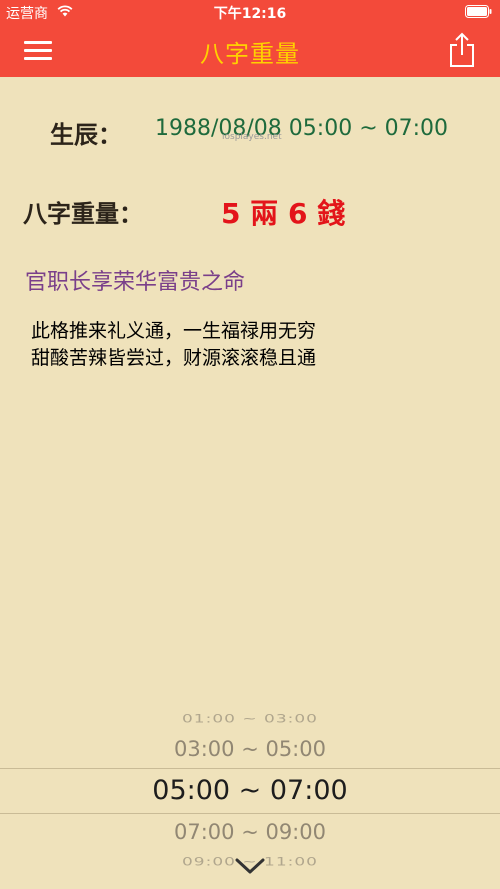 Image resolution: width=500 pixels, height=889 pixels. I want to click on birth-time-value: 1988/08/08 05:00 ~ 07:00, so click(302, 128).